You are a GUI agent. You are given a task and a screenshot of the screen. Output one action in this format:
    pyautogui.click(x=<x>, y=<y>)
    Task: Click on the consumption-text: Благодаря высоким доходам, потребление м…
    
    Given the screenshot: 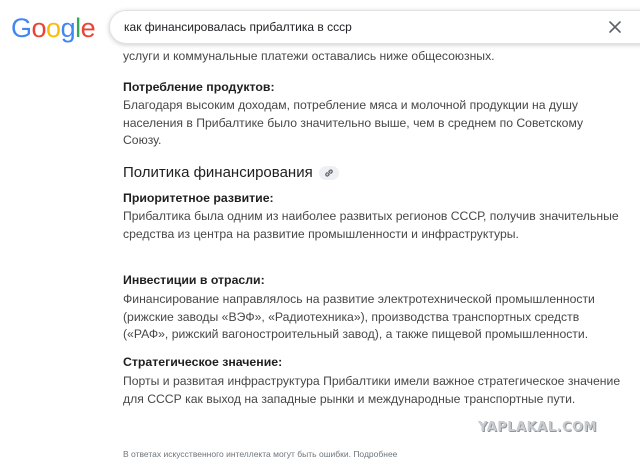 What is the action you would take?
    pyautogui.click(x=353, y=122)
    